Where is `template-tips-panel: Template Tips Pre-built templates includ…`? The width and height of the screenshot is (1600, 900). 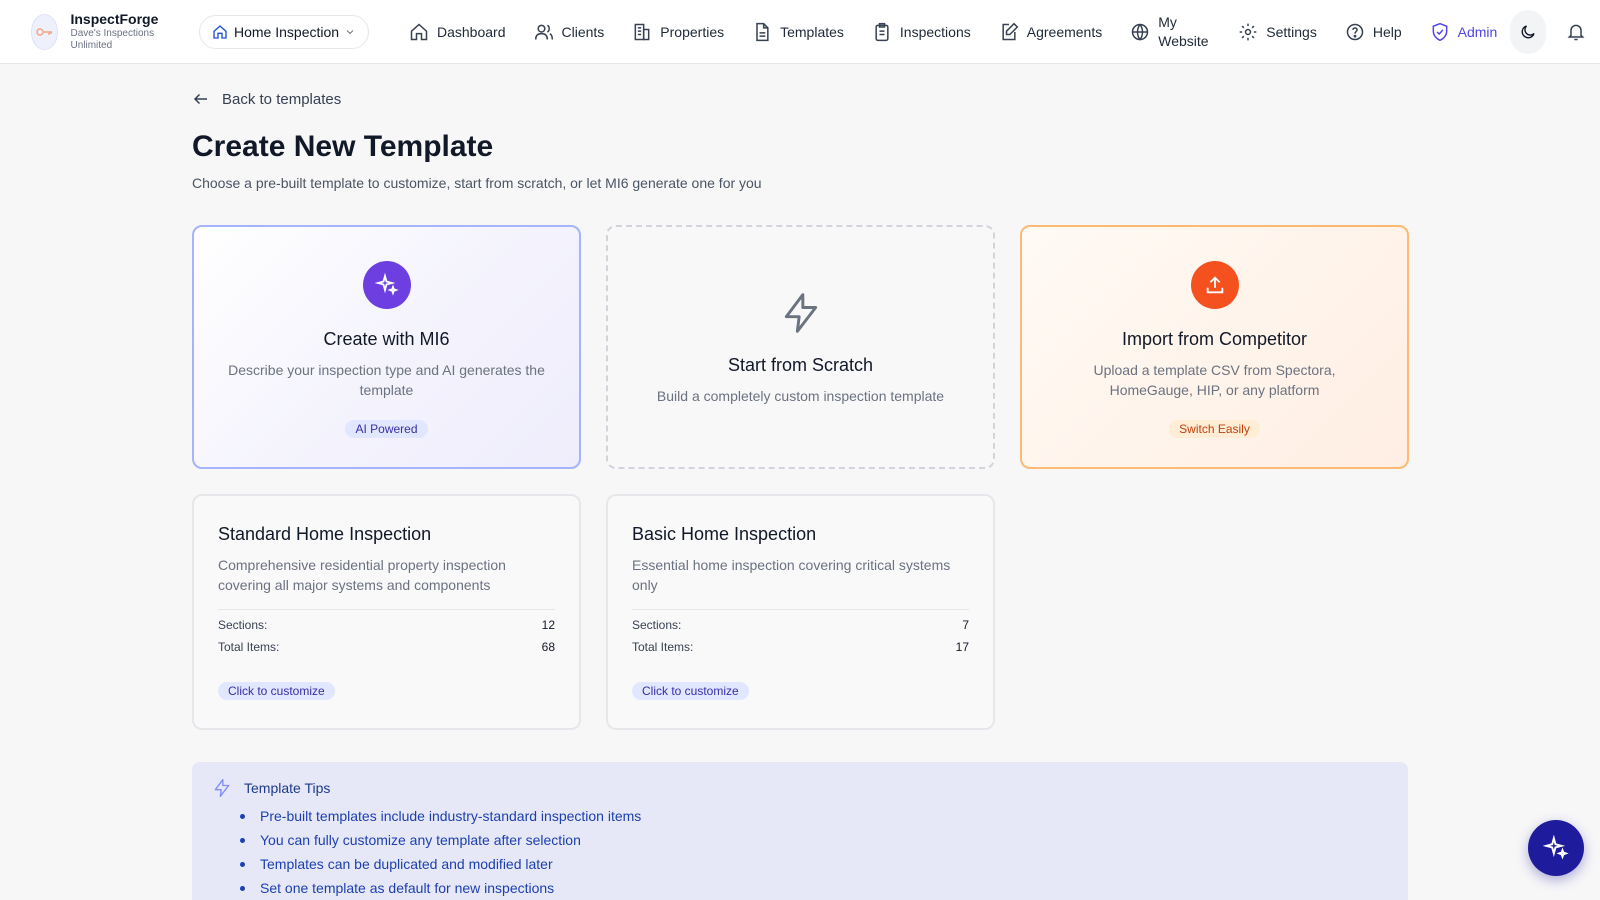 template-tips-panel: Template Tips Pre-built templates includ… is located at coordinates (800, 831).